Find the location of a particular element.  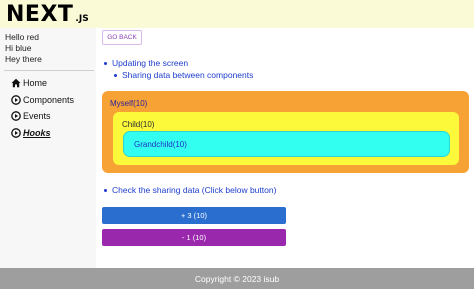

list-item: Sharing data between components is located at coordinates (183, 75).